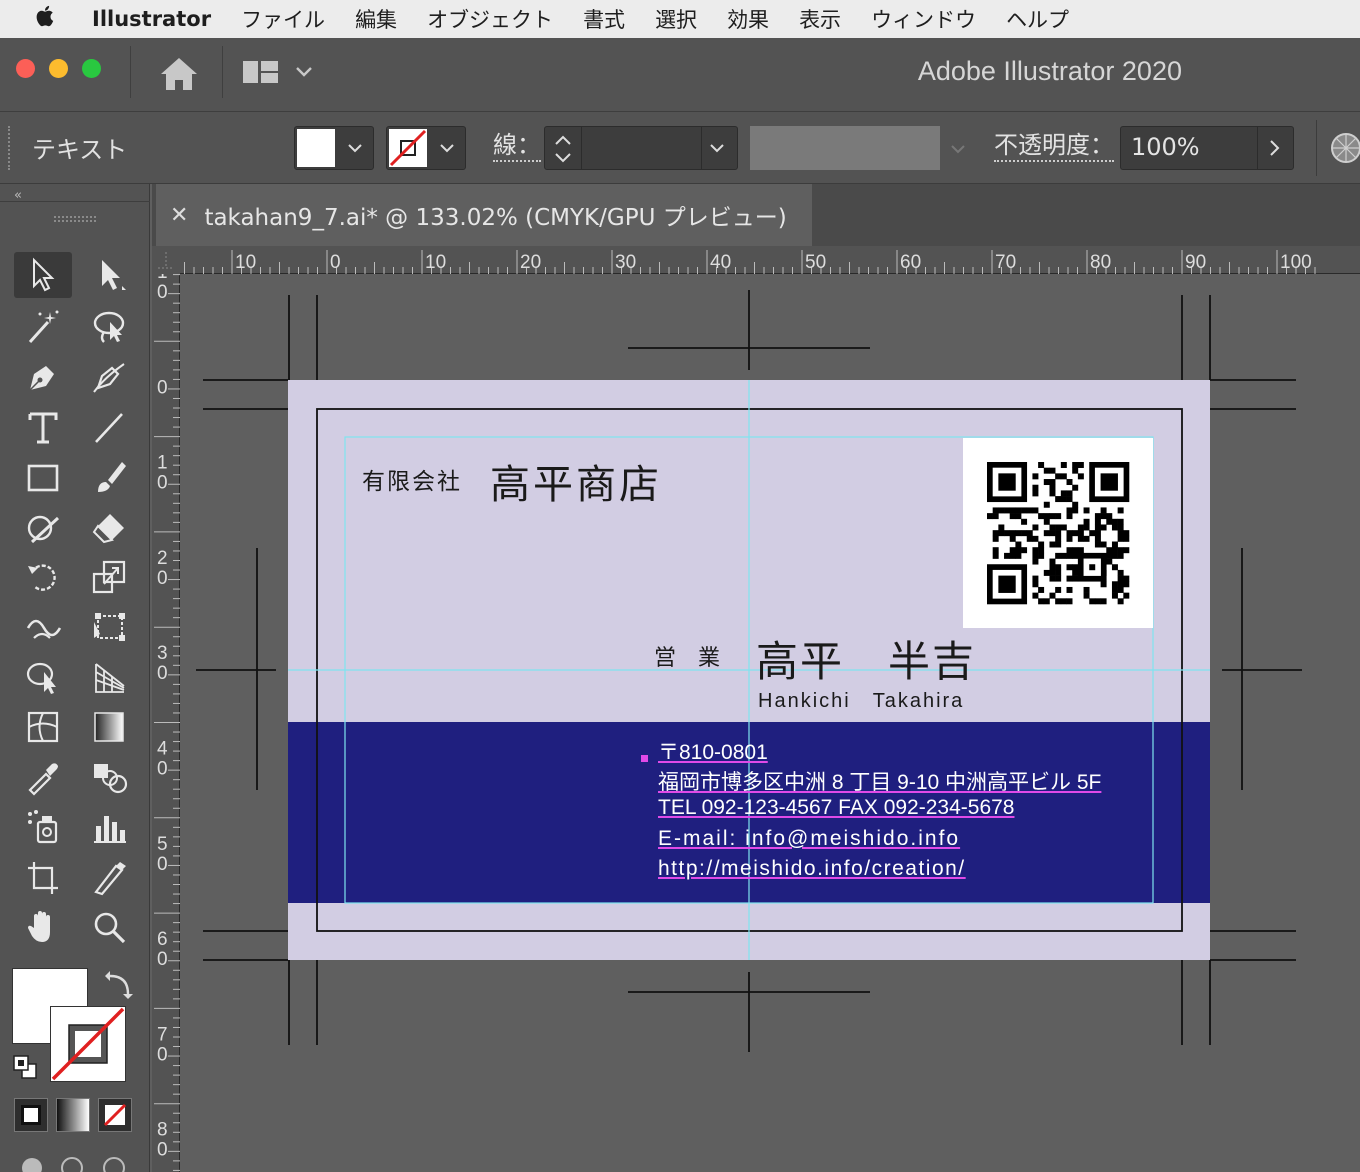  What do you see at coordinates (1274, 148) in the screenshot?
I see `chevron-right-icon` at bounding box center [1274, 148].